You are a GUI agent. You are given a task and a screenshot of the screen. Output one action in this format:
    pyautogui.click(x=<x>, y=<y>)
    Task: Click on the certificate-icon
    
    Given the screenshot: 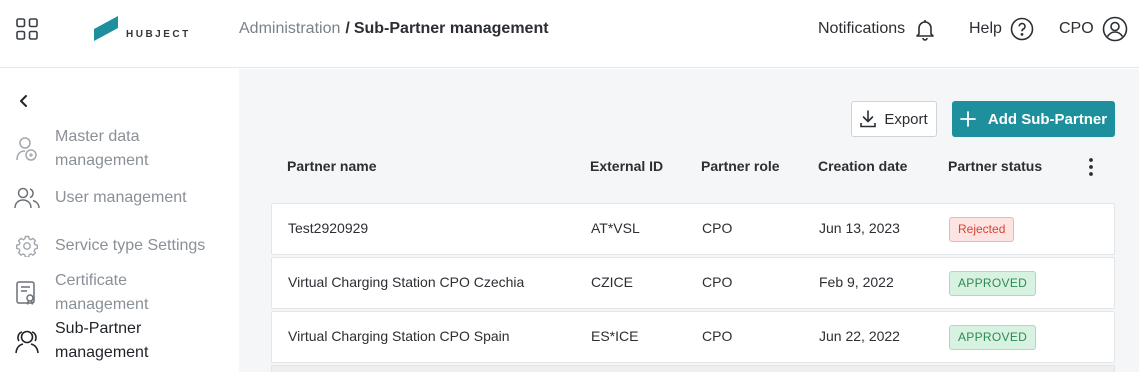 What is the action you would take?
    pyautogui.click(x=27, y=293)
    